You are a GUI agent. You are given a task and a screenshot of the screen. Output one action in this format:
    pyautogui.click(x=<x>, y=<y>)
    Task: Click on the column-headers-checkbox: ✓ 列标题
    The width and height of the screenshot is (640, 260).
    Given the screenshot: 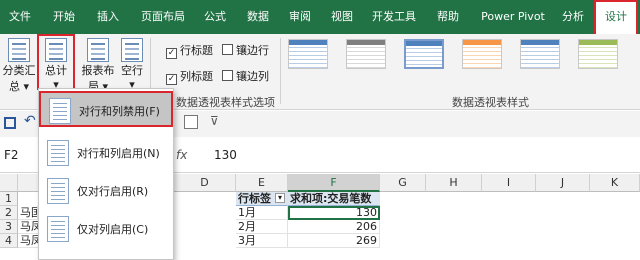 What is the action you would take?
    pyautogui.click(x=189, y=76)
    